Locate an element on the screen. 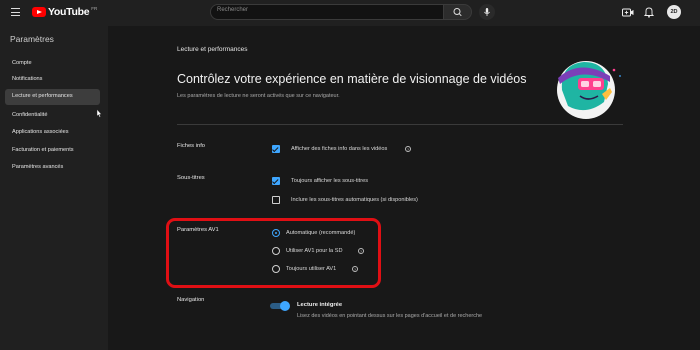 The width and height of the screenshot is (700, 350). account-avatar: 2D is located at coordinates (674, 12).